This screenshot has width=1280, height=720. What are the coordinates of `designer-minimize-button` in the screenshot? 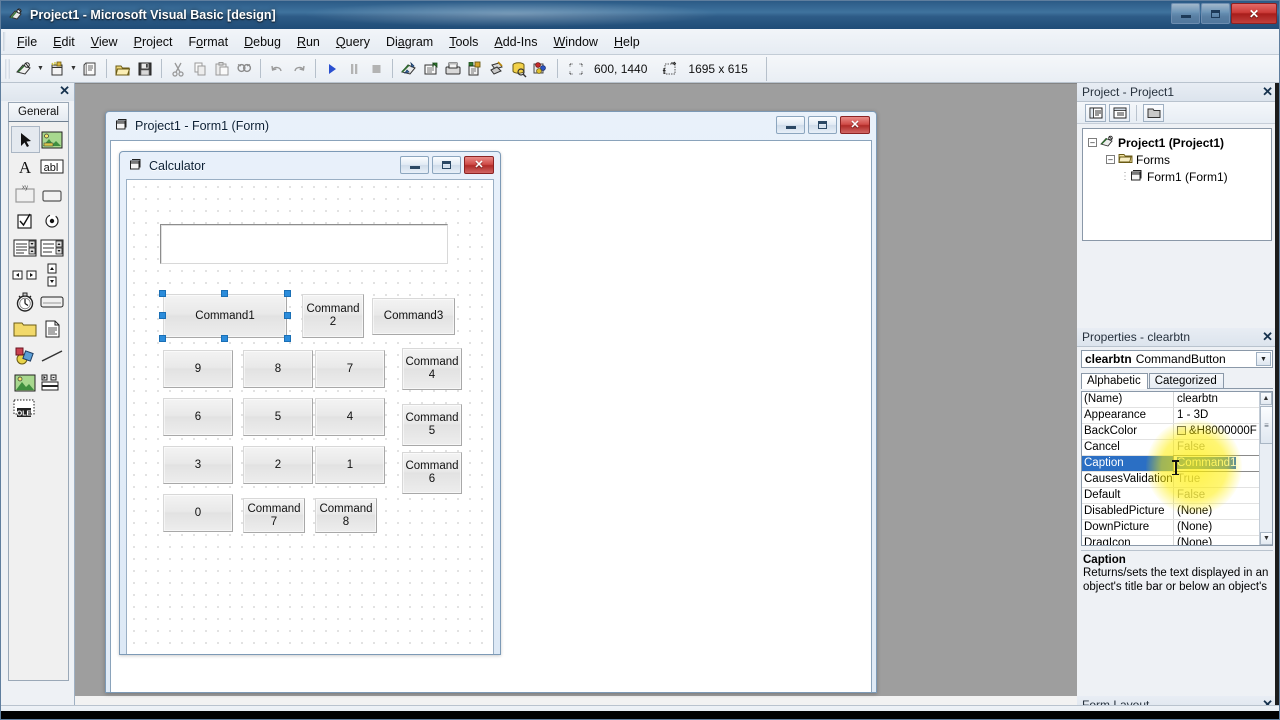 It's located at (790, 125).